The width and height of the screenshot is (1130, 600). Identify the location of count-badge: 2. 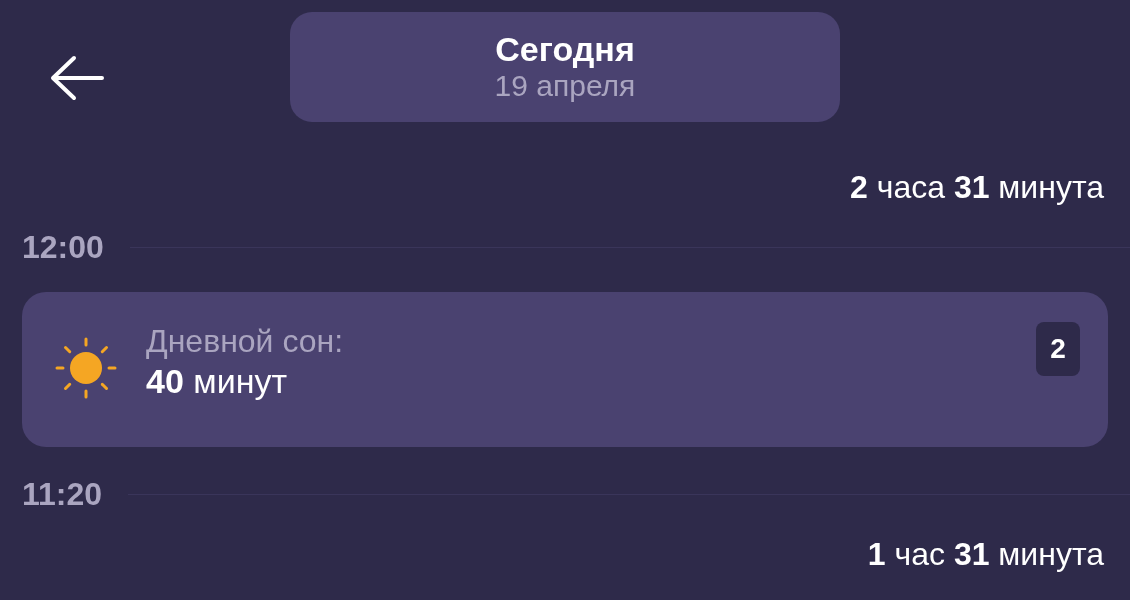
(1058, 349).